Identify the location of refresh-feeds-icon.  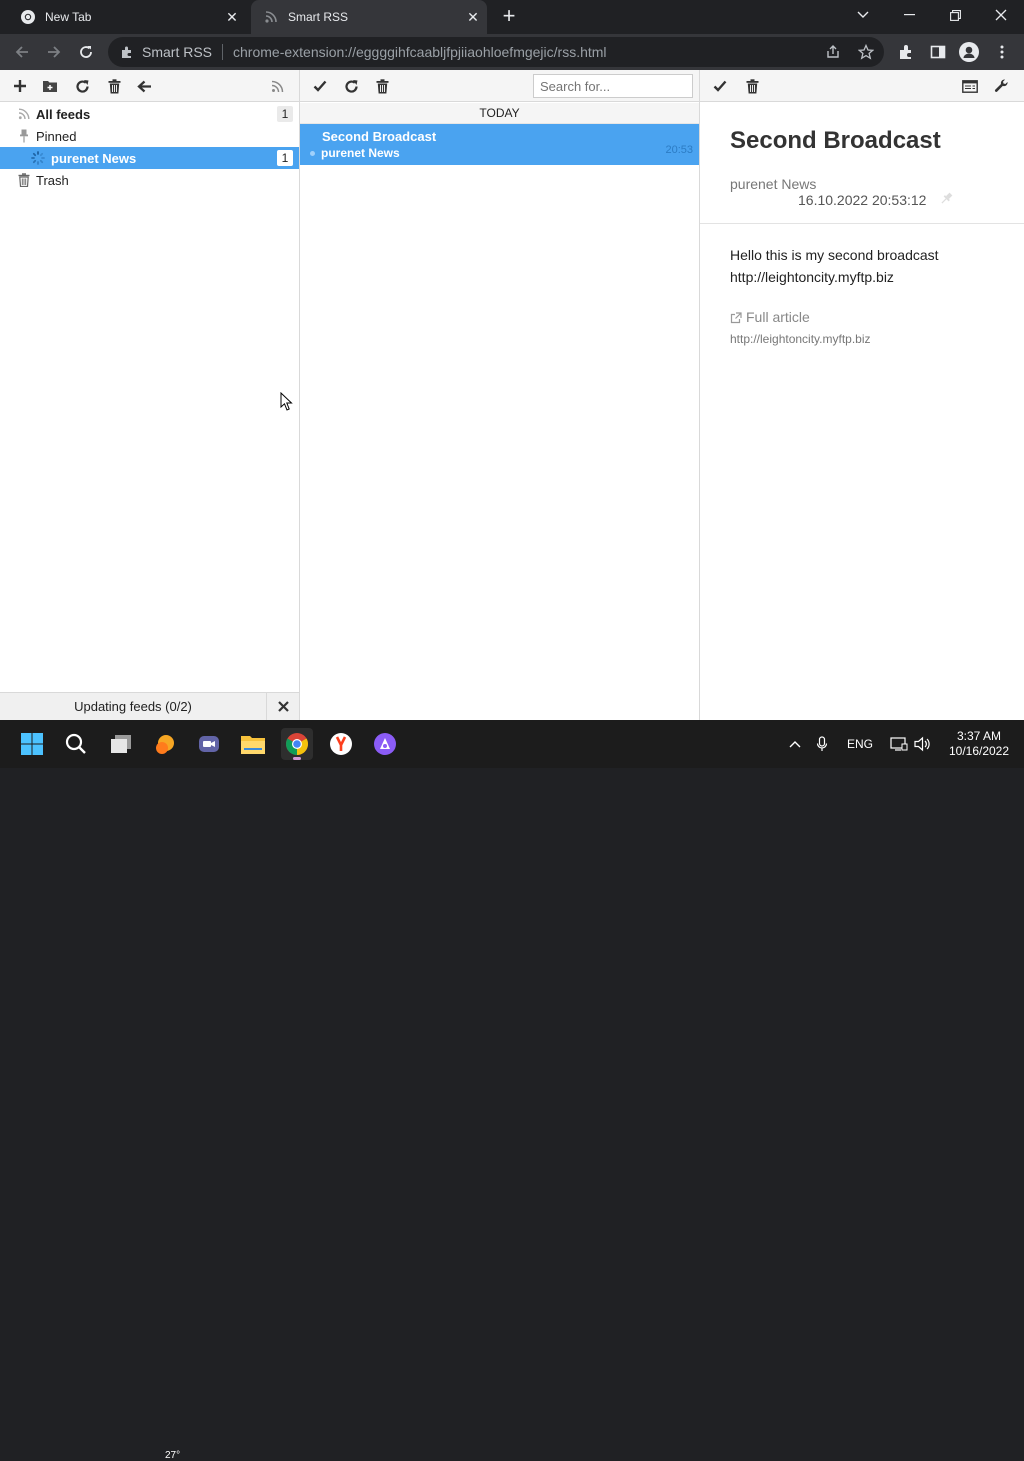
(82, 86).